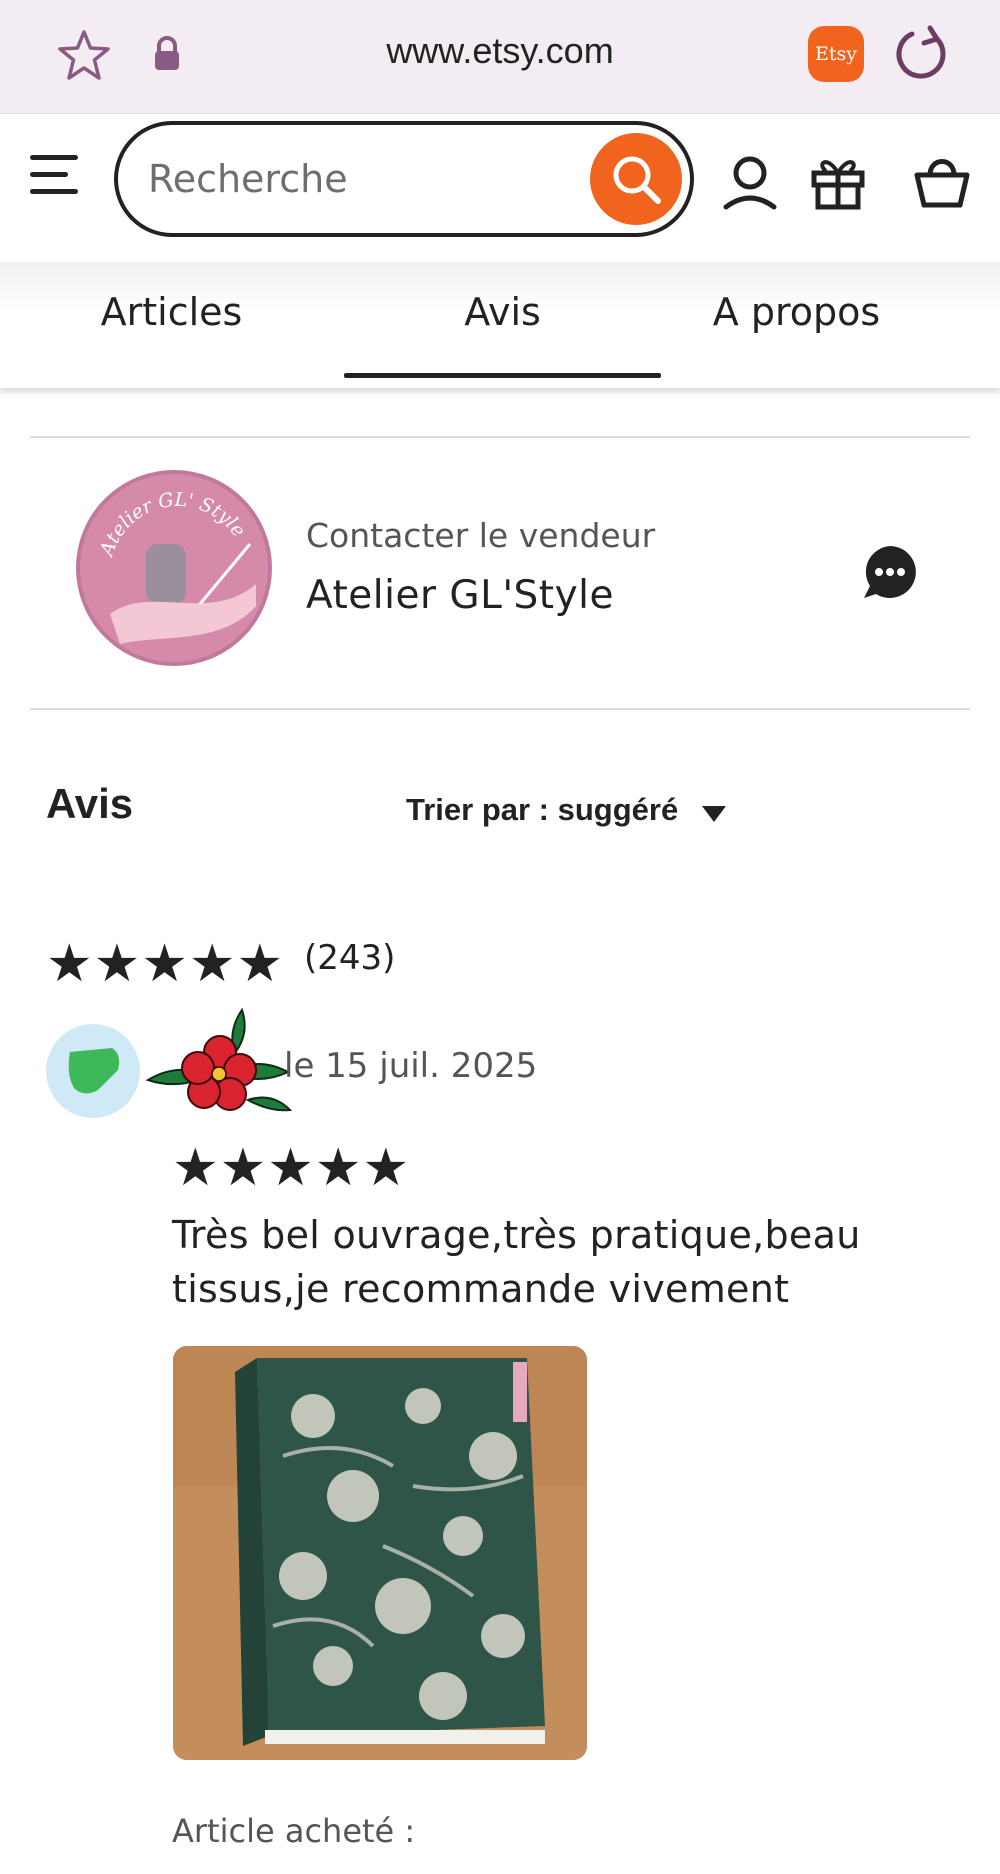 This screenshot has width=1000, height=1874. What do you see at coordinates (90, 803) in the screenshot?
I see `reviews-heading: Avis` at bounding box center [90, 803].